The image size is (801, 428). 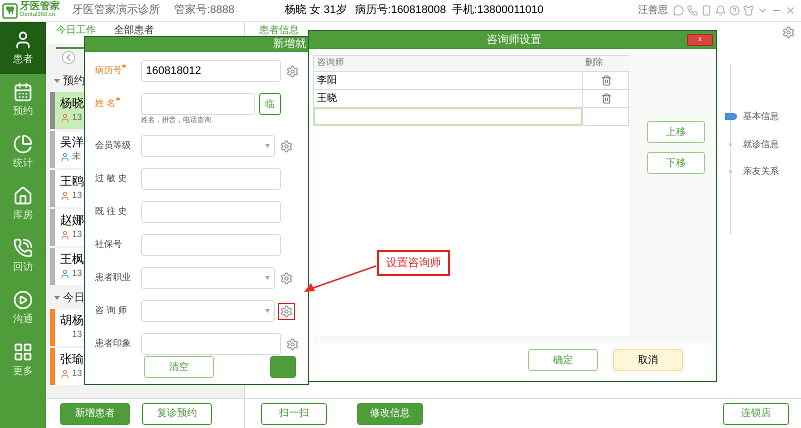 I want to click on patient-name: 赵娜, so click(x=72, y=220).